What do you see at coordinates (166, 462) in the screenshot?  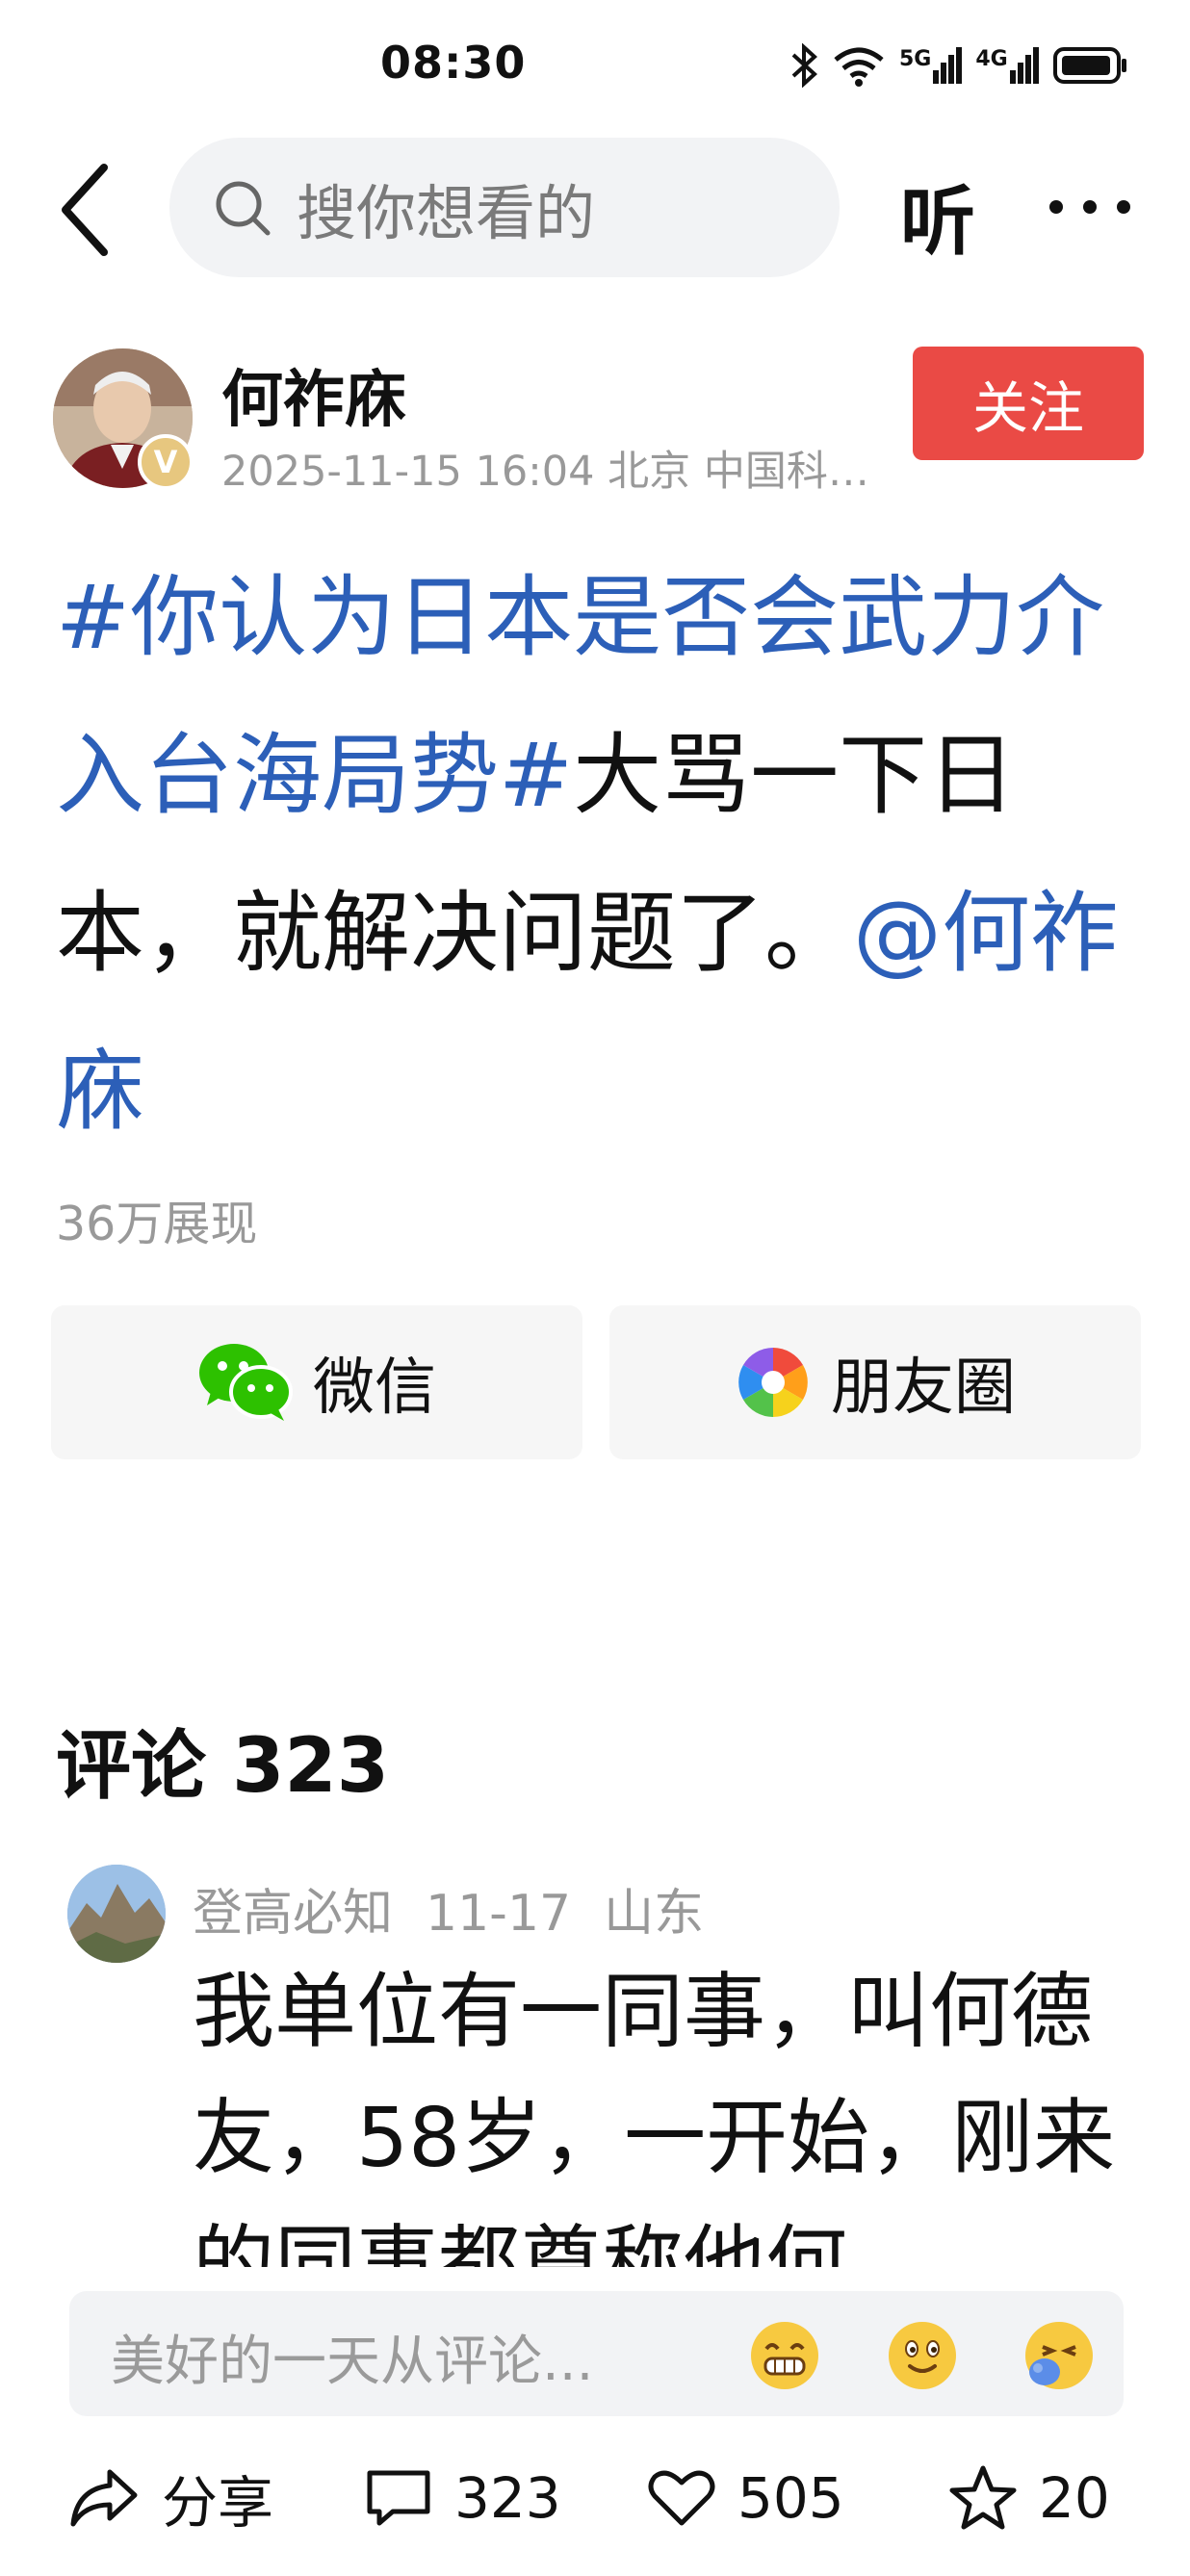 I see `verified-badge: V` at bounding box center [166, 462].